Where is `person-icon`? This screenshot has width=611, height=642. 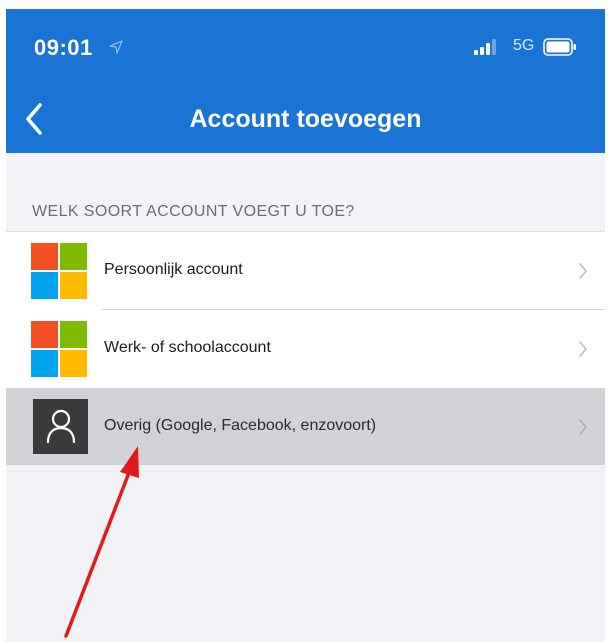
person-icon is located at coordinates (60, 426).